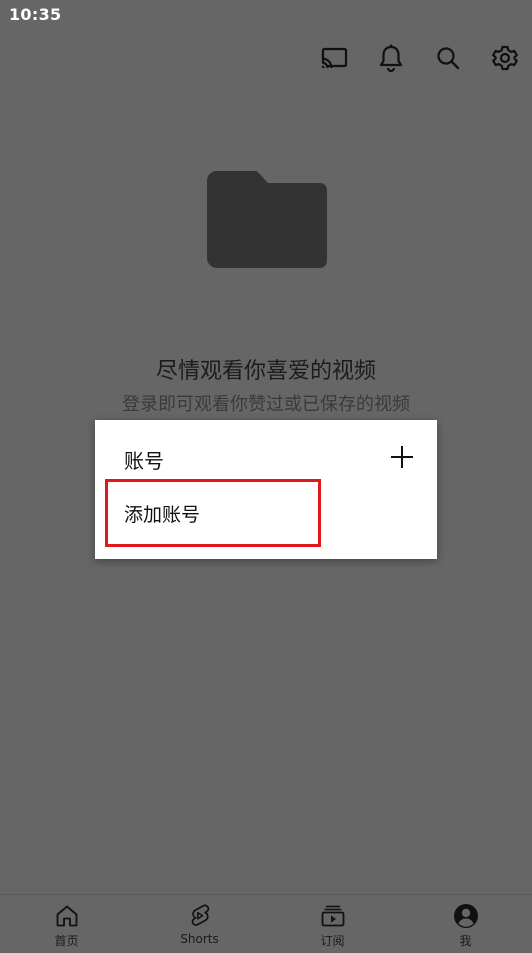  Describe the element at coordinates (200, 916) in the screenshot. I see `shorts-icon` at that location.